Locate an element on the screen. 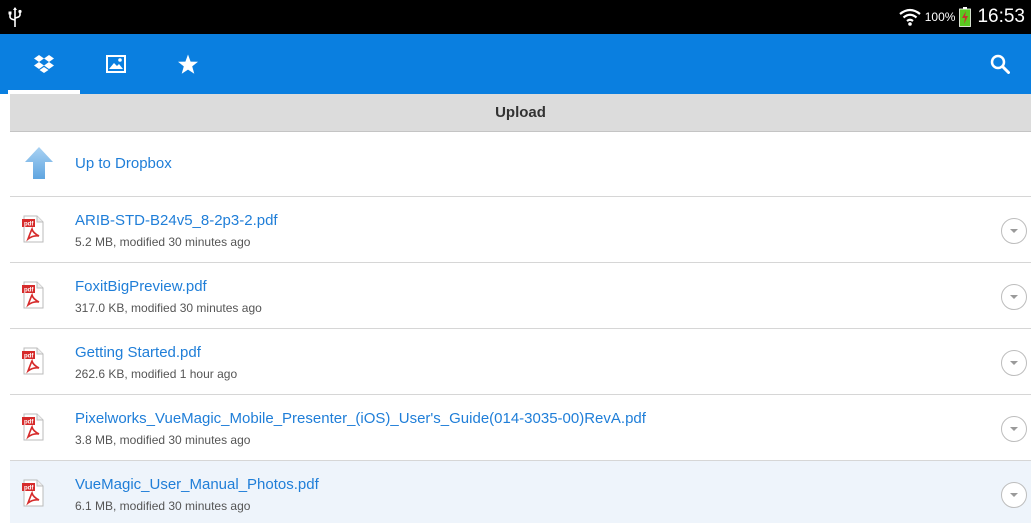 The height and width of the screenshot is (523, 1031). search-icon is located at coordinates (1000, 64).